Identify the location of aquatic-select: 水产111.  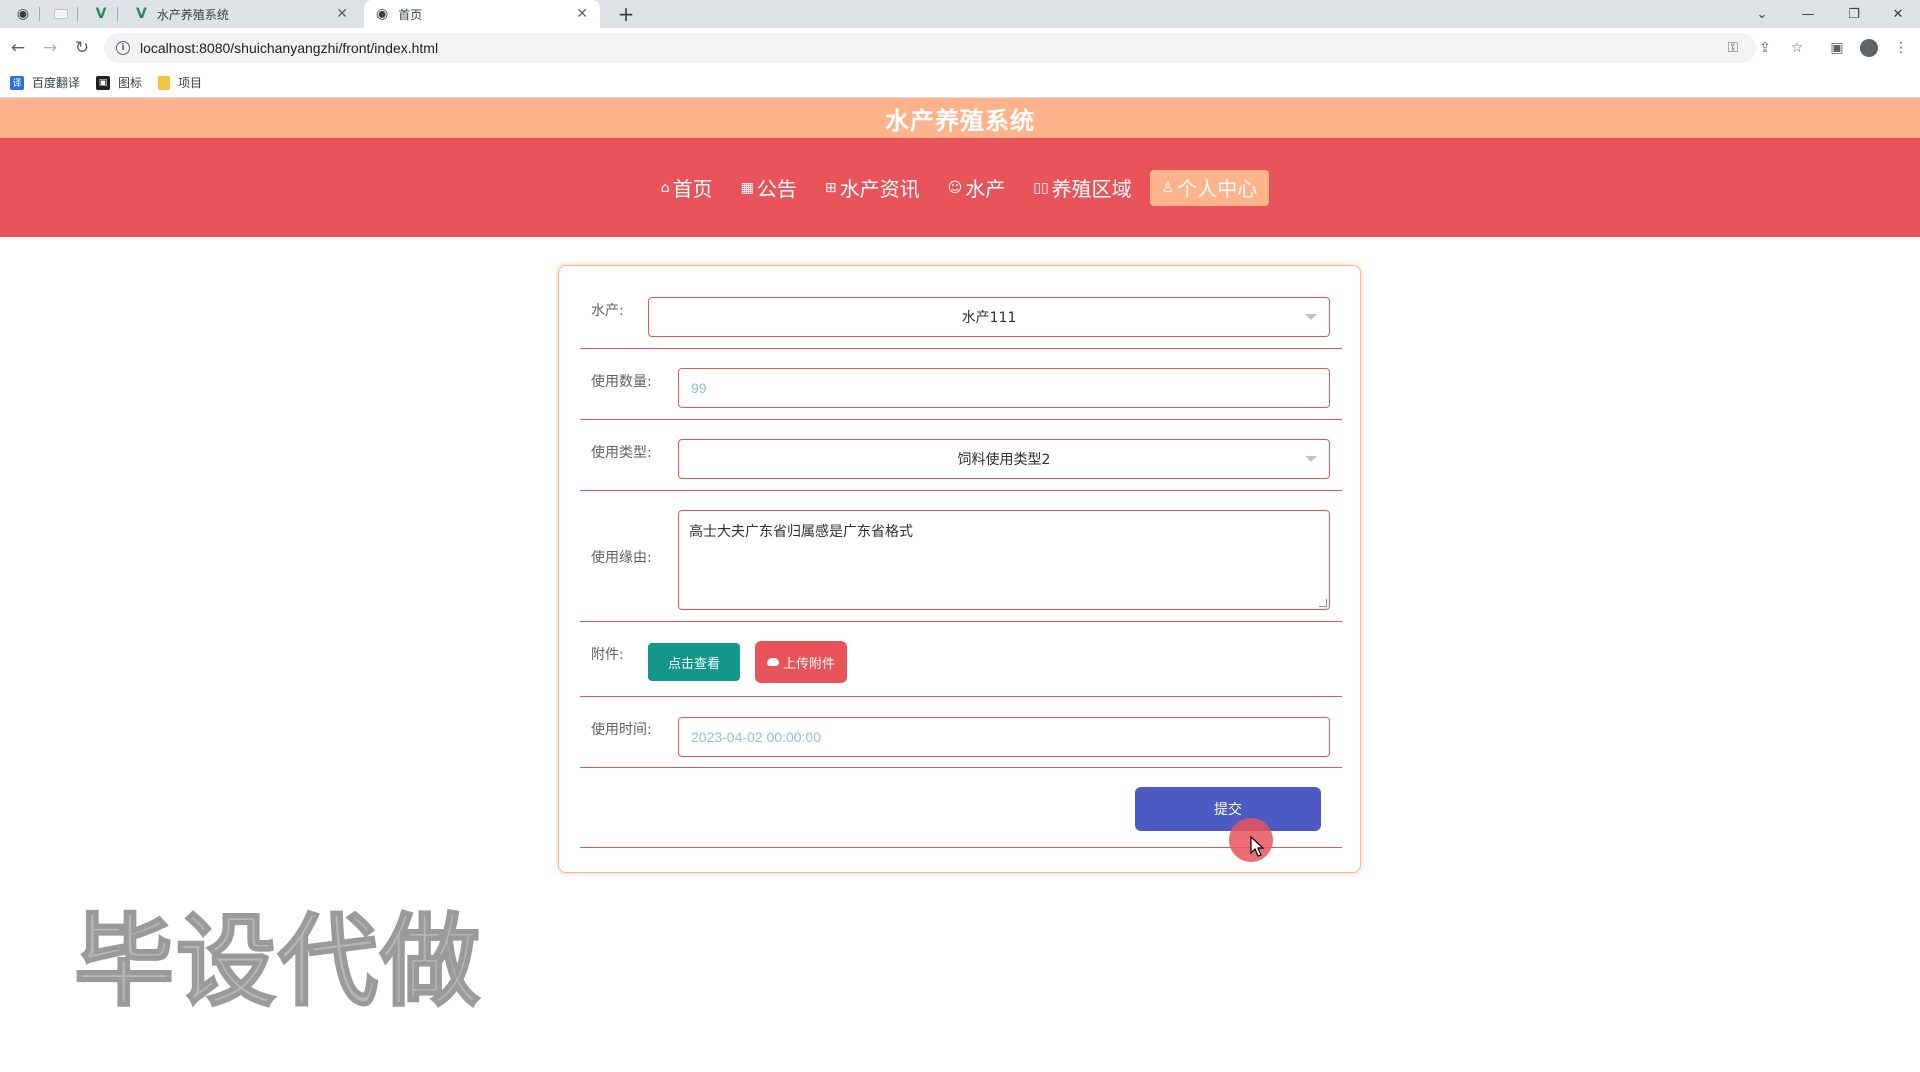
(989, 317).